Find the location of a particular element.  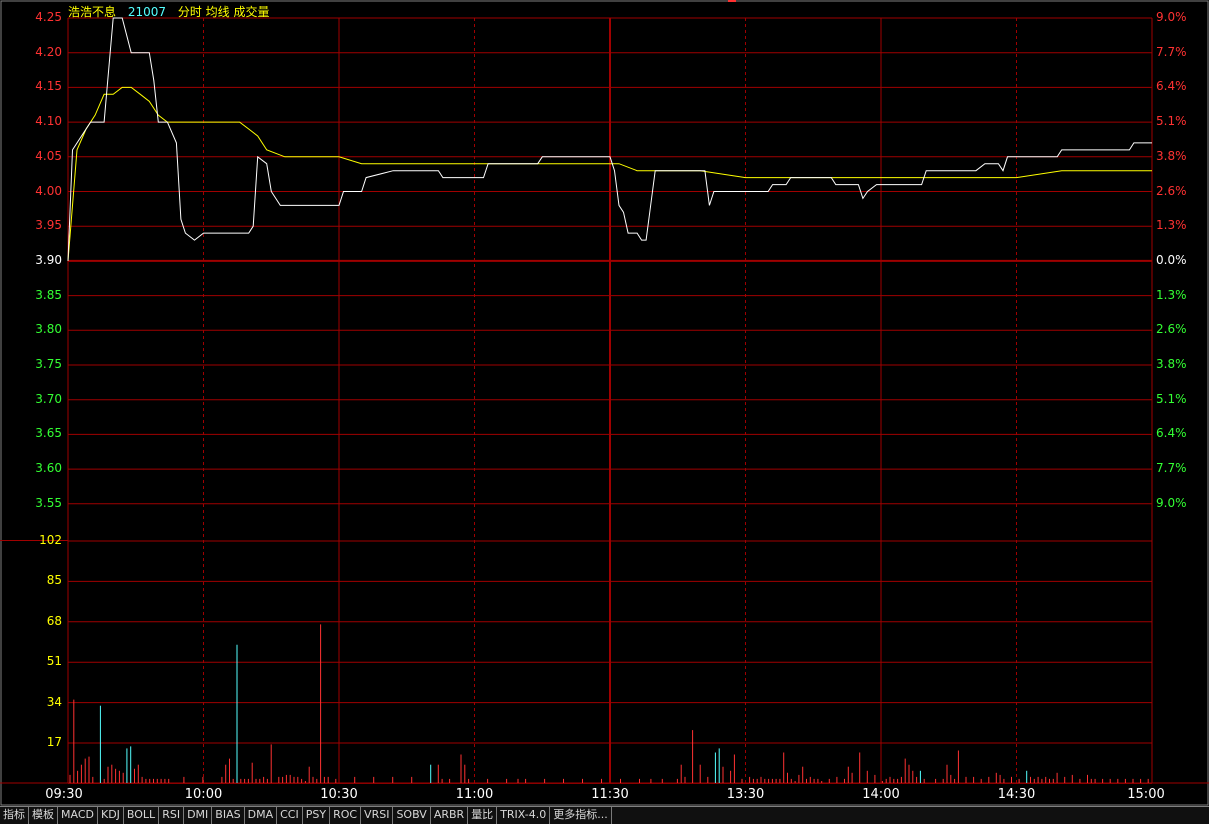

time-tick-label: 10:30 is located at coordinates (339, 794).